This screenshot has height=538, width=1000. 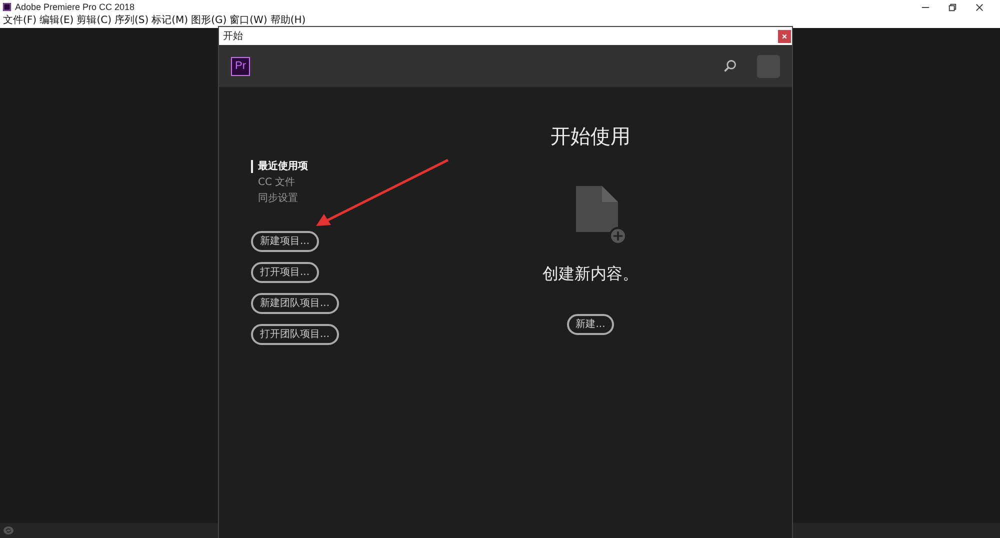 I want to click on app-logo: Pr, so click(x=240, y=66).